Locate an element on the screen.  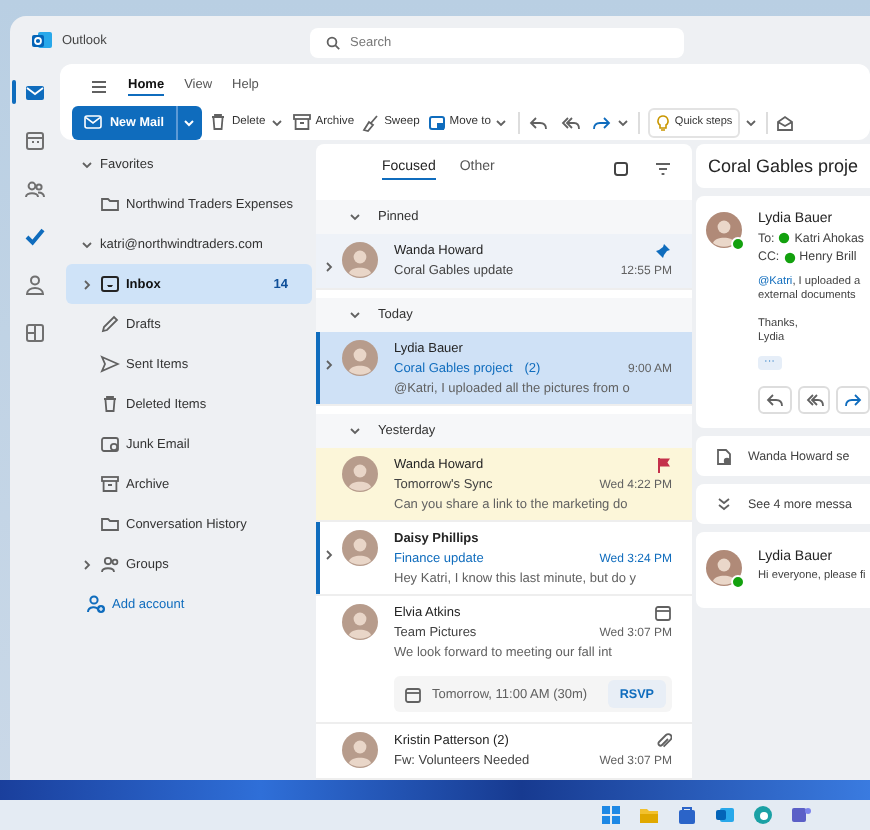
sent-document-icon is located at coordinates (724, 456).